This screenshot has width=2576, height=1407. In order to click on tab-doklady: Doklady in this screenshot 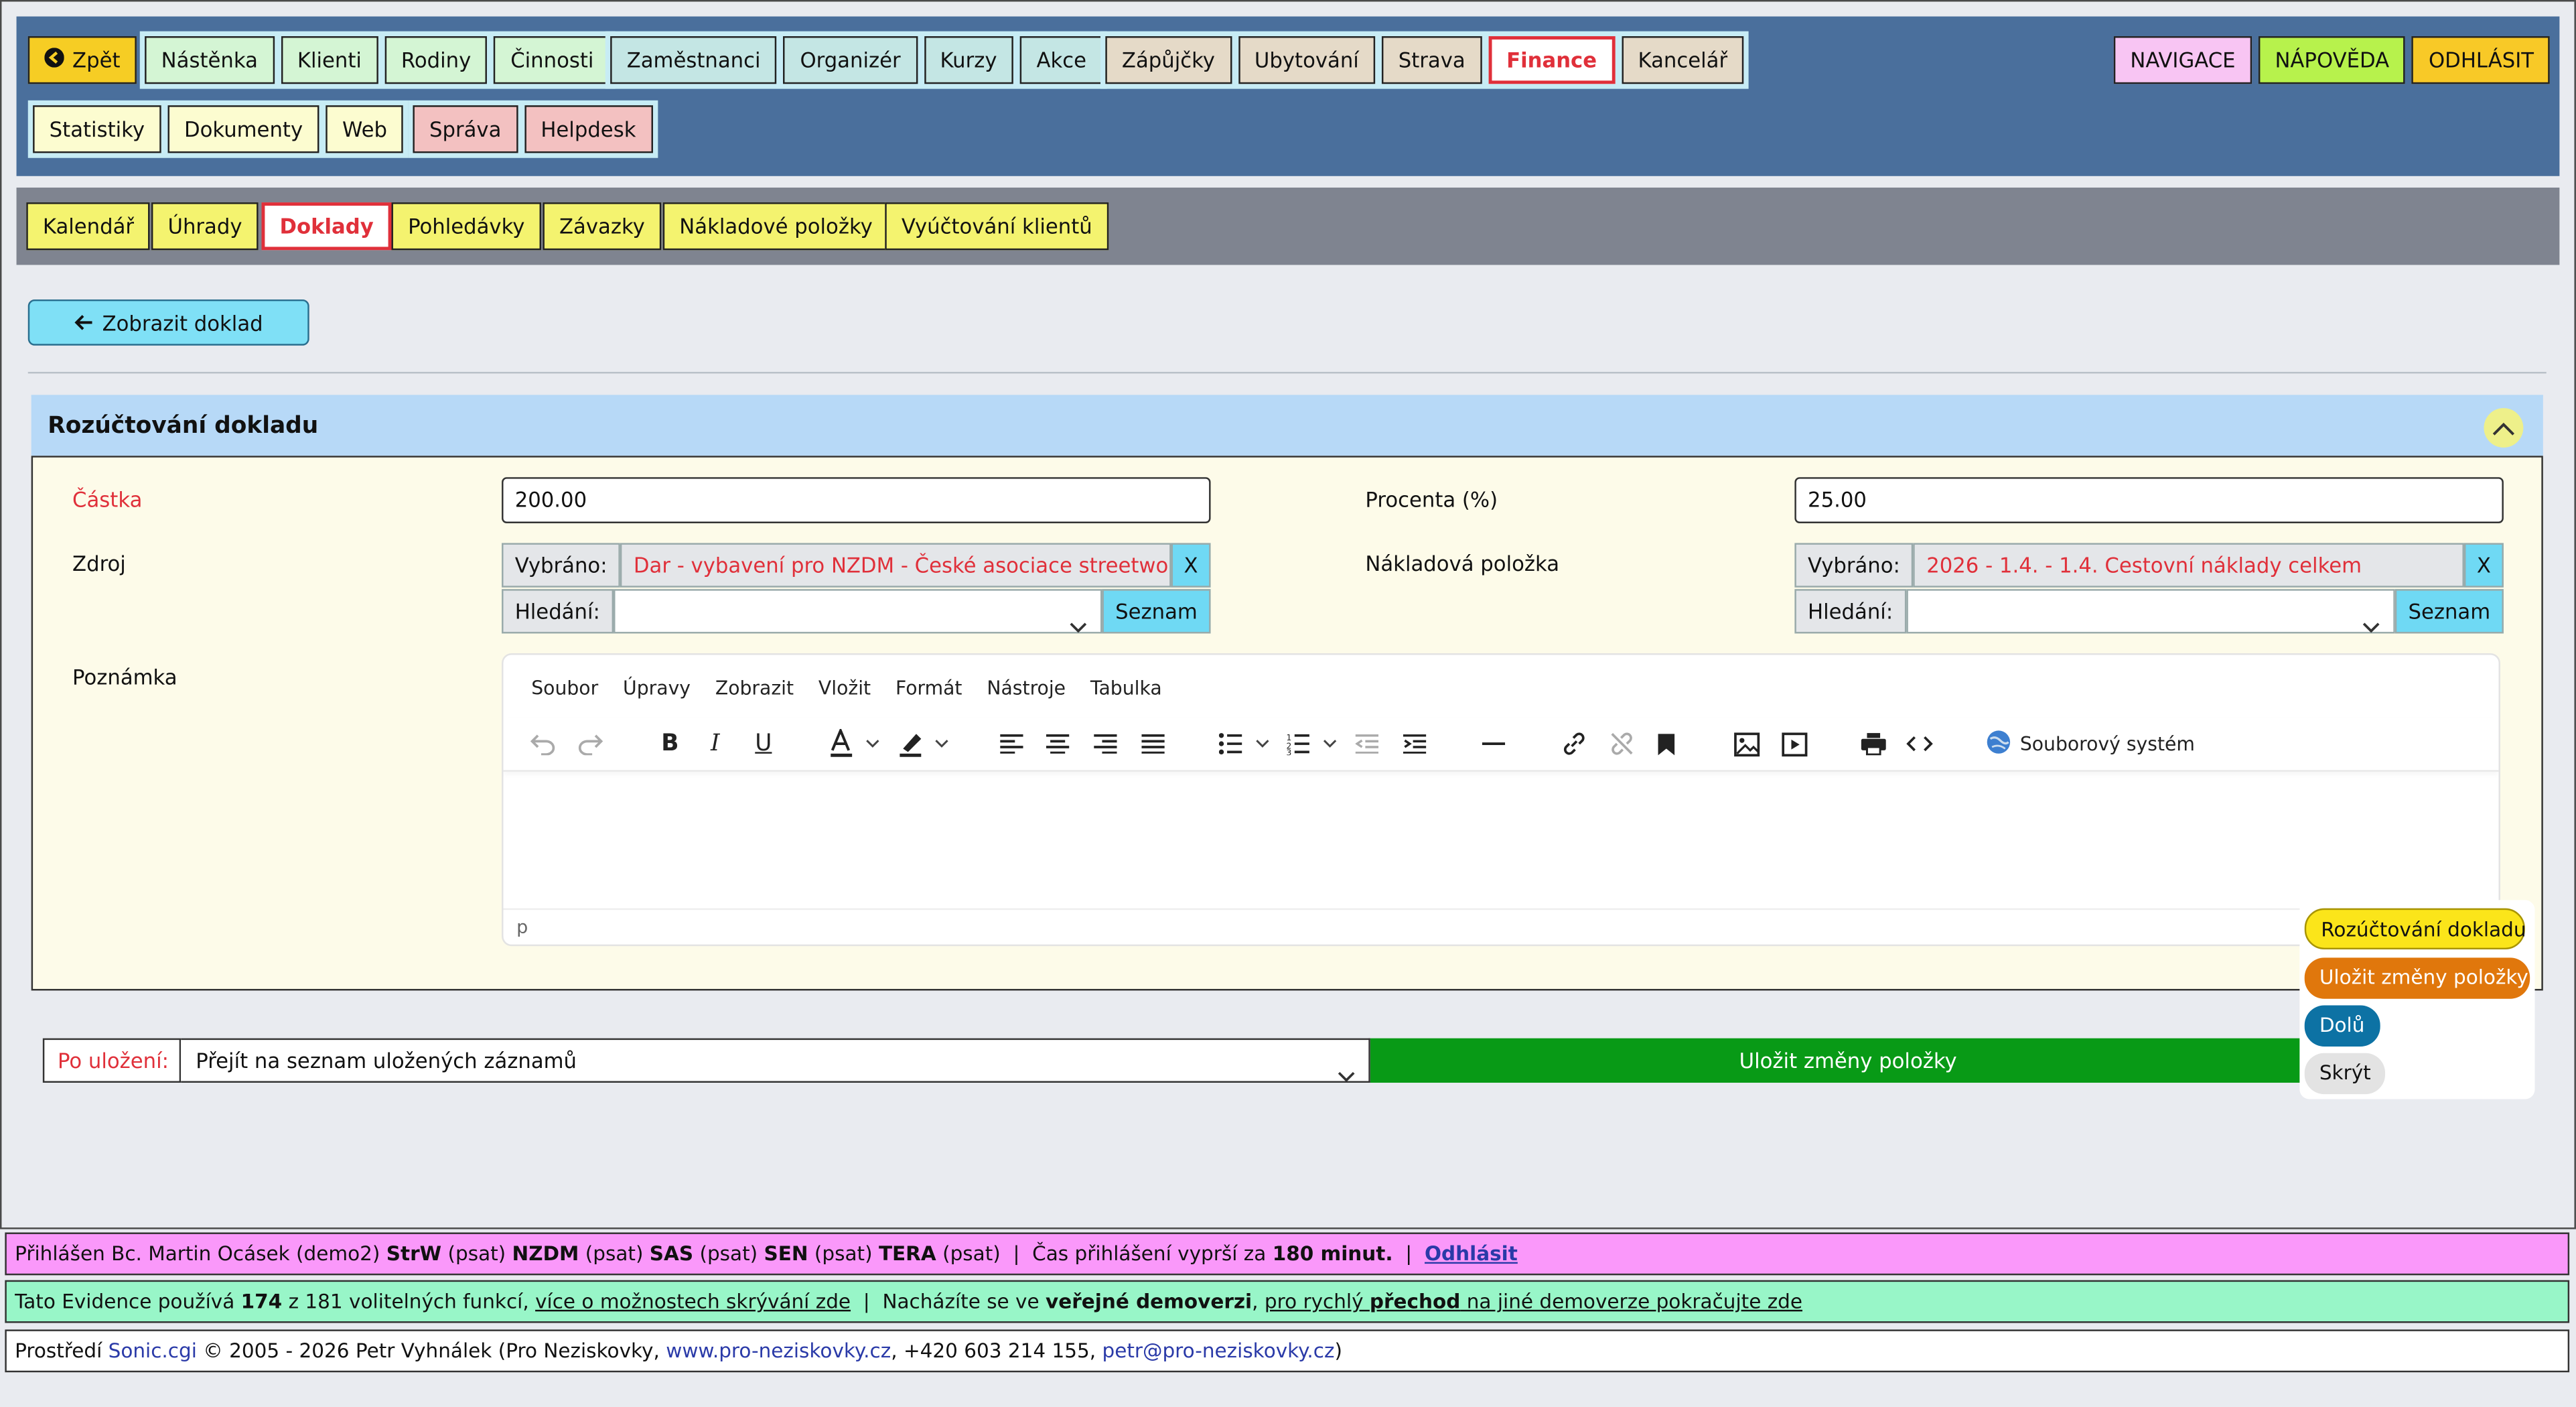, I will do `click(326, 227)`.